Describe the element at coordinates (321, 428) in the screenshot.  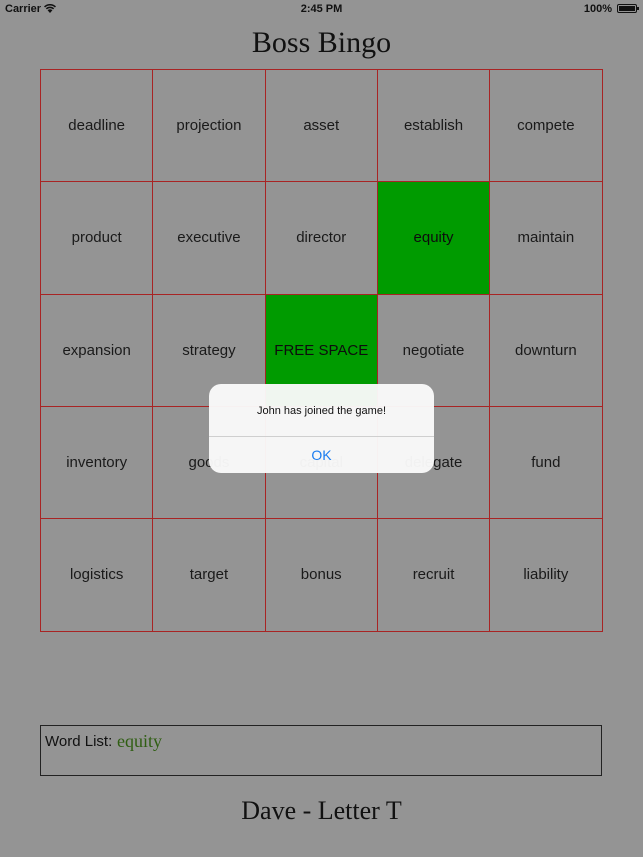
I see `join-alert-dialog: John has joined the game! OK` at that location.